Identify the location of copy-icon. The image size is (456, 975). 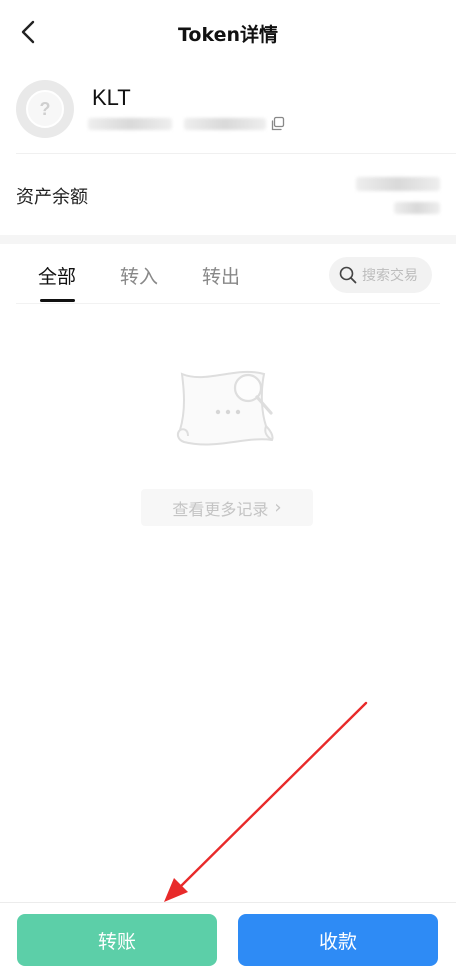
(278, 124).